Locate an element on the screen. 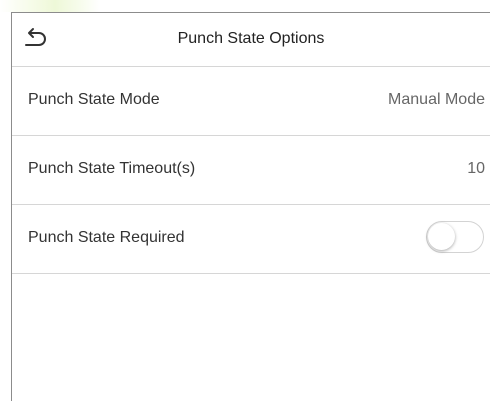  punch-state-required-toggle is located at coordinates (455, 237).